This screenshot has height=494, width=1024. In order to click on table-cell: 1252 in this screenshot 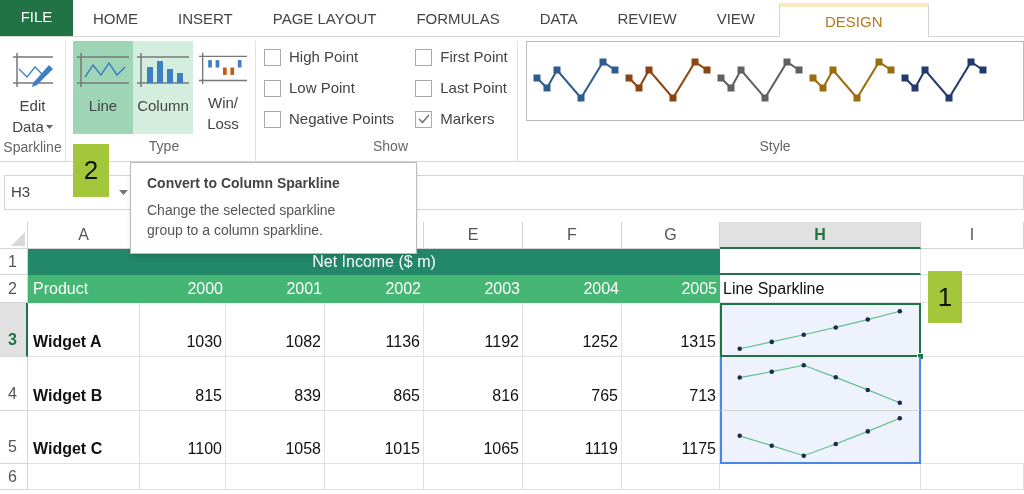, I will do `click(572, 330)`.